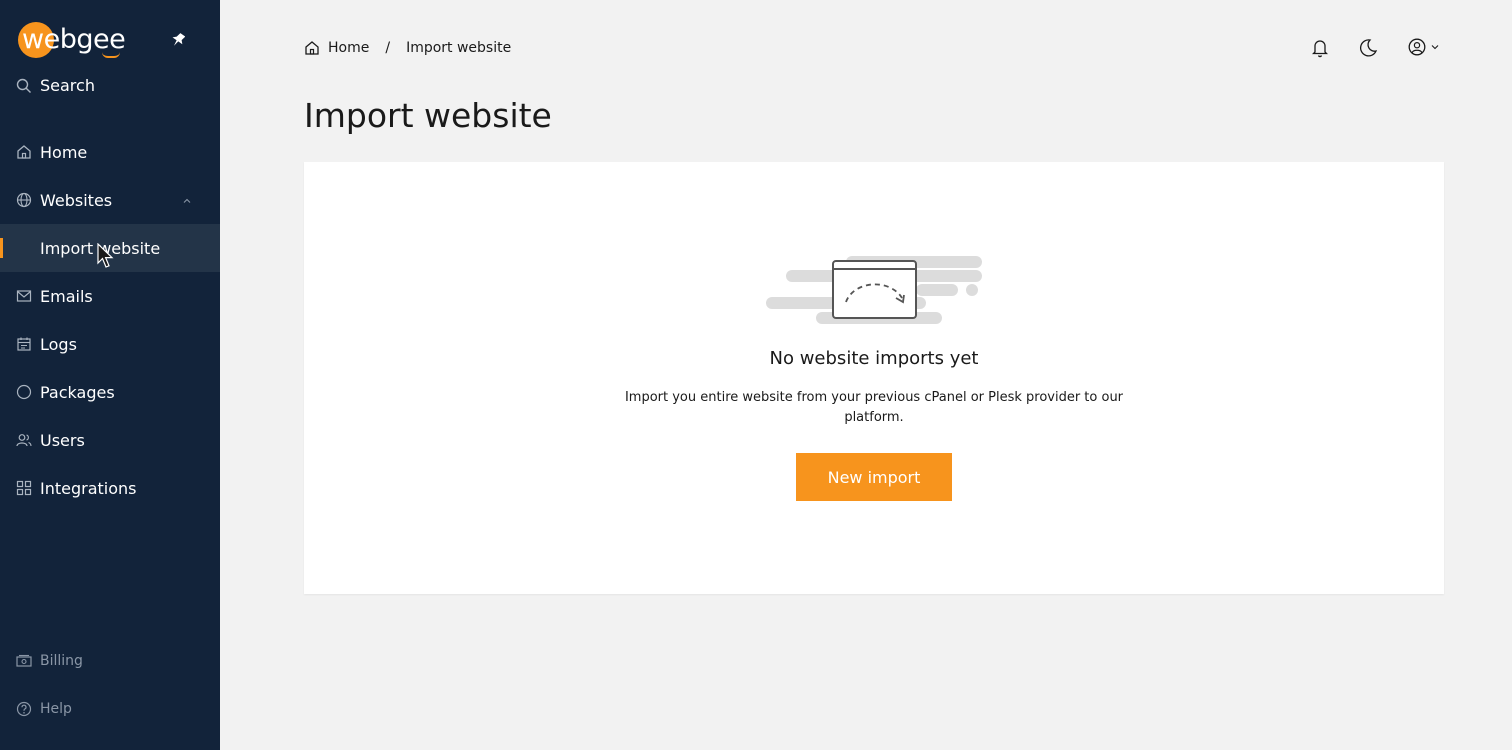 This screenshot has width=1512, height=750. I want to click on import-illustration-icon, so click(874, 290).